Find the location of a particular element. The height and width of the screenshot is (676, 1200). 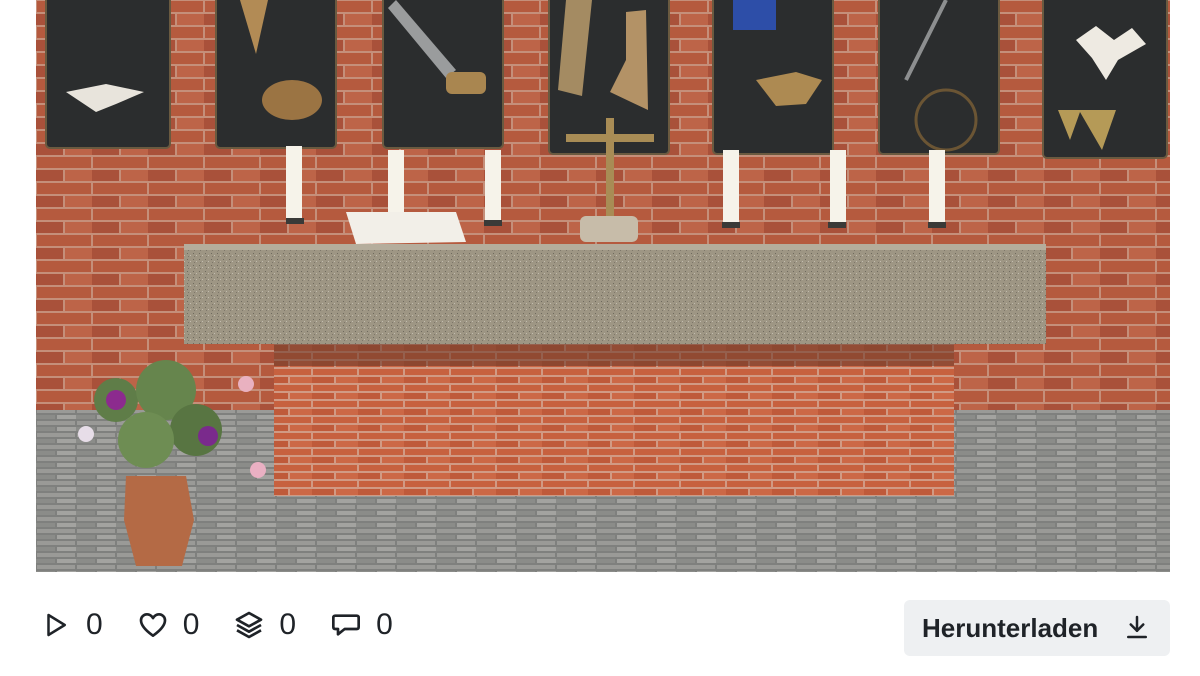

plays-stat: 0 is located at coordinates (71, 625).